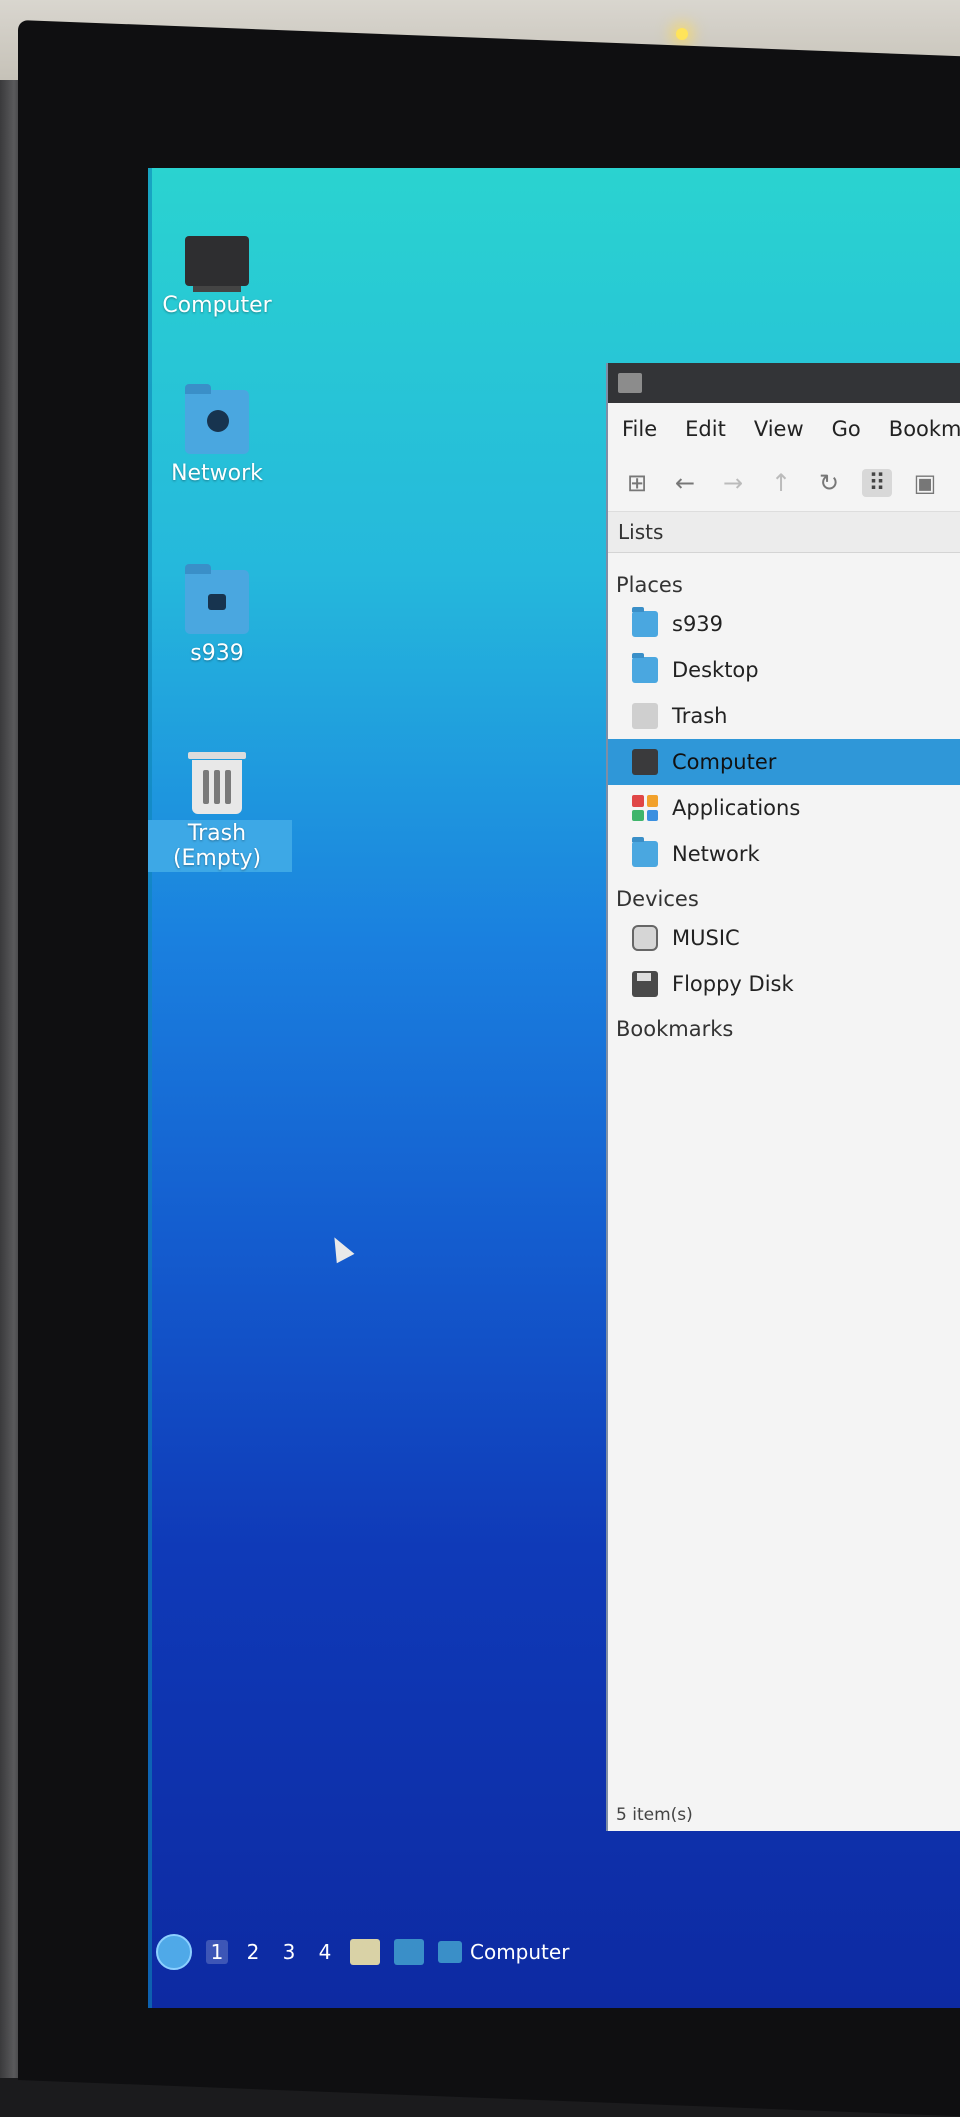  Describe the element at coordinates (784, 854) in the screenshot. I see `place-network: Network` at that location.